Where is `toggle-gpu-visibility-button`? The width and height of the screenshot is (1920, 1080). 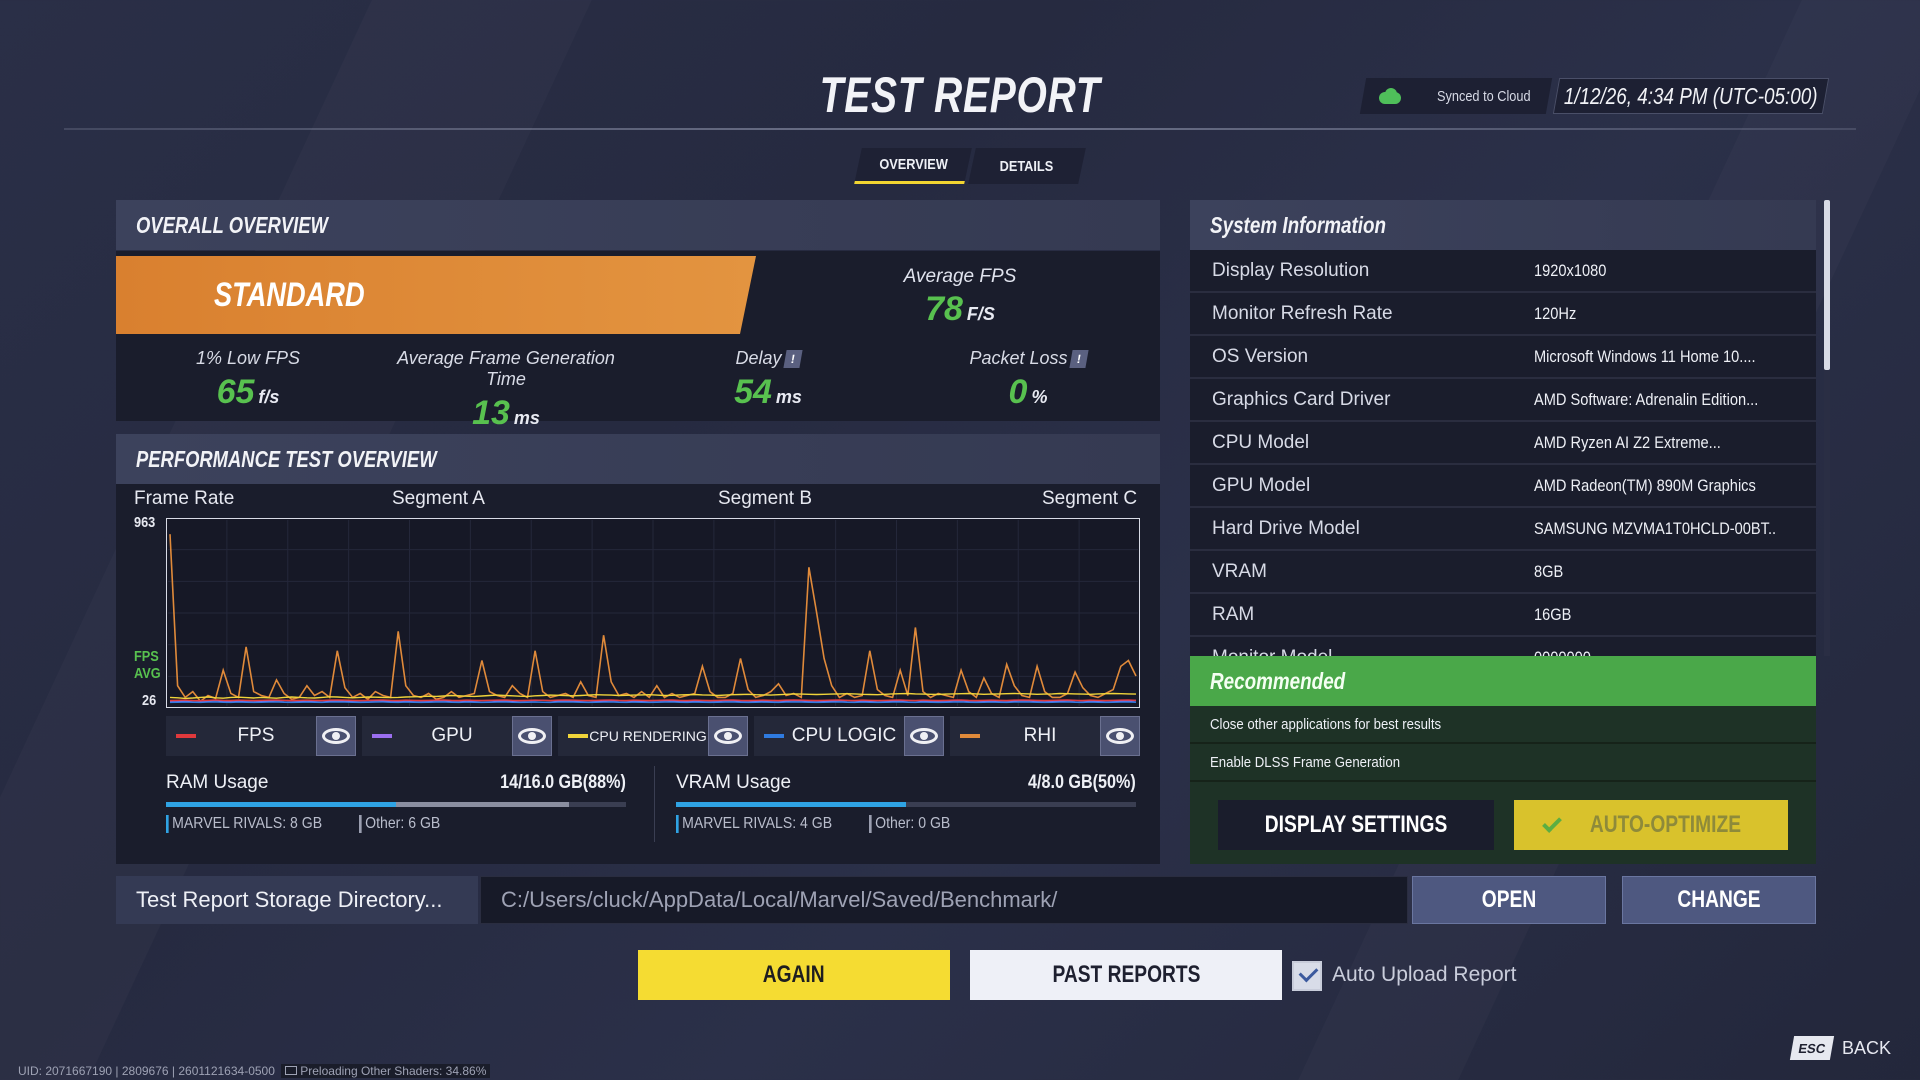 toggle-gpu-visibility-button is located at coordinates (532, 736).